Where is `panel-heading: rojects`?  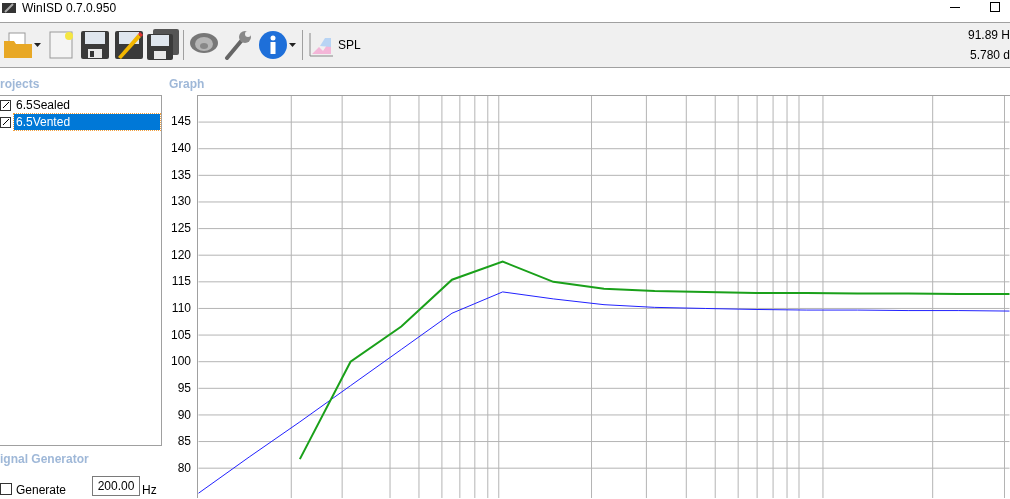 panel-heading: rojects is located at coordinates (20, 84).